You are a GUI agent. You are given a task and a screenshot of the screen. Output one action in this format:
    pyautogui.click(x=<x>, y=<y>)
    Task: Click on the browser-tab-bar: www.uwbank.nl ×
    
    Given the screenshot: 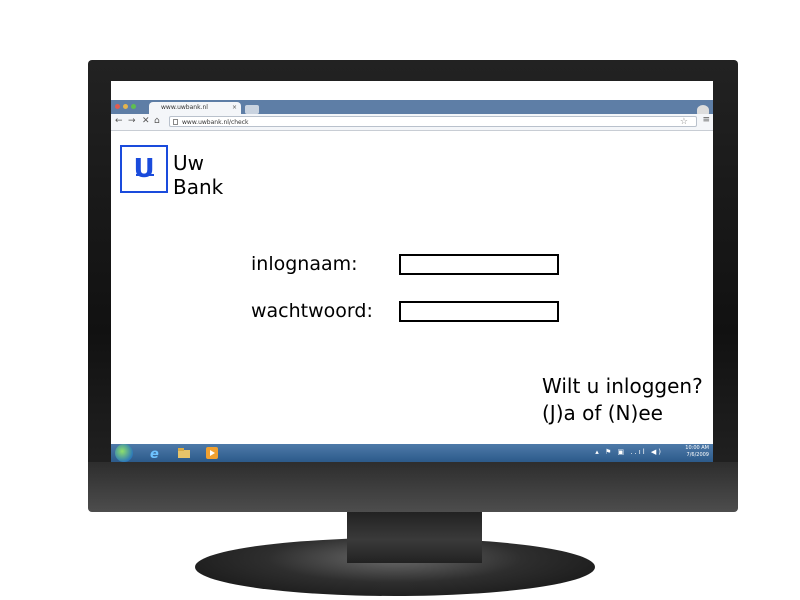 What is the action you would take?
    pyautogui.click(x=412, y=97)
    